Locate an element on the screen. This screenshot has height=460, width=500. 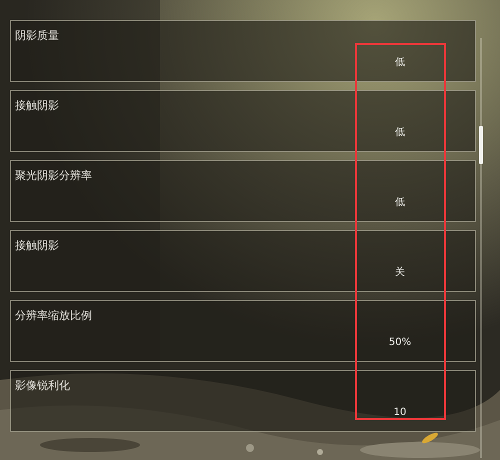
setting-value: 关 is located at coordinates (400, 273).